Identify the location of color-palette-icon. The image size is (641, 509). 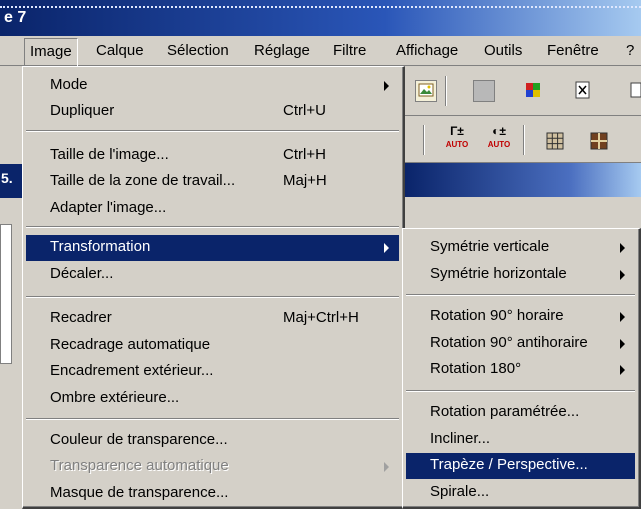
(534, 91).